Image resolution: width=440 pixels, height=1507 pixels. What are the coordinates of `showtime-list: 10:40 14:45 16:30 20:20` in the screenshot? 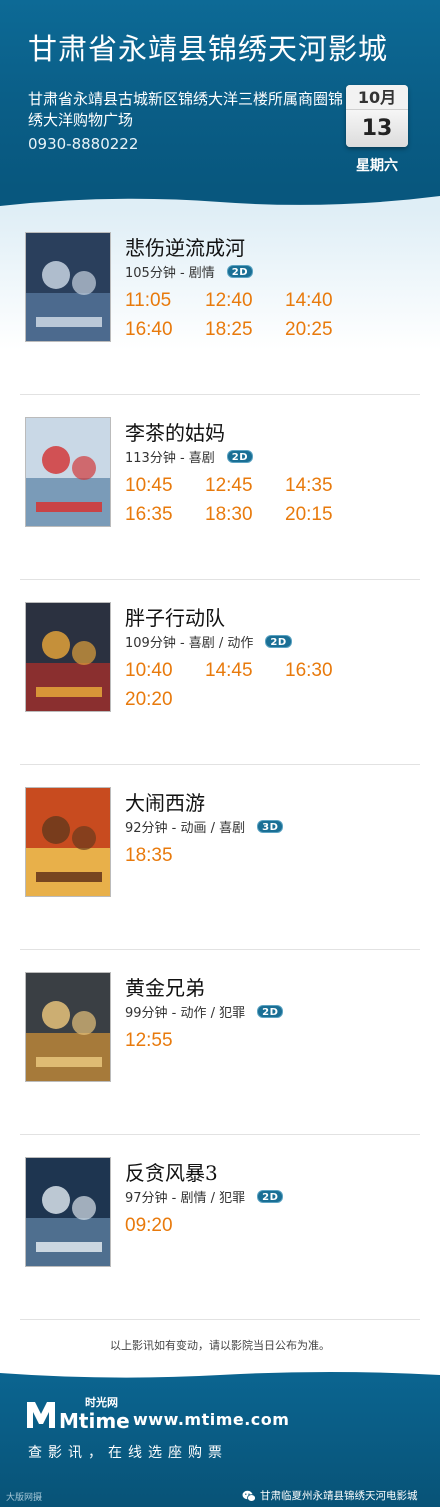 It's located at (275, 689).